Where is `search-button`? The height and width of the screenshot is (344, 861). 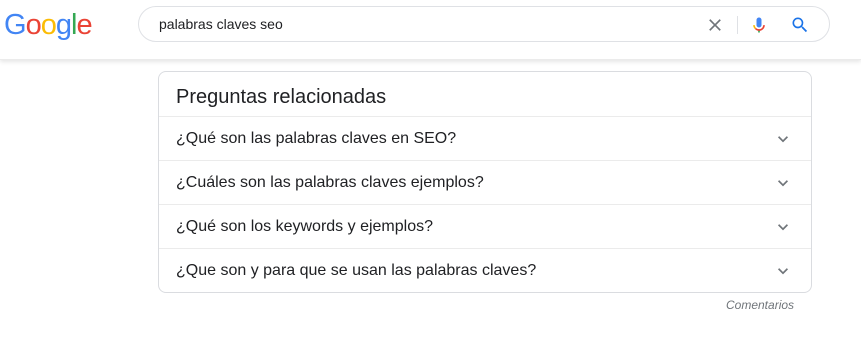
search-button is located at coordinates (800, 25).